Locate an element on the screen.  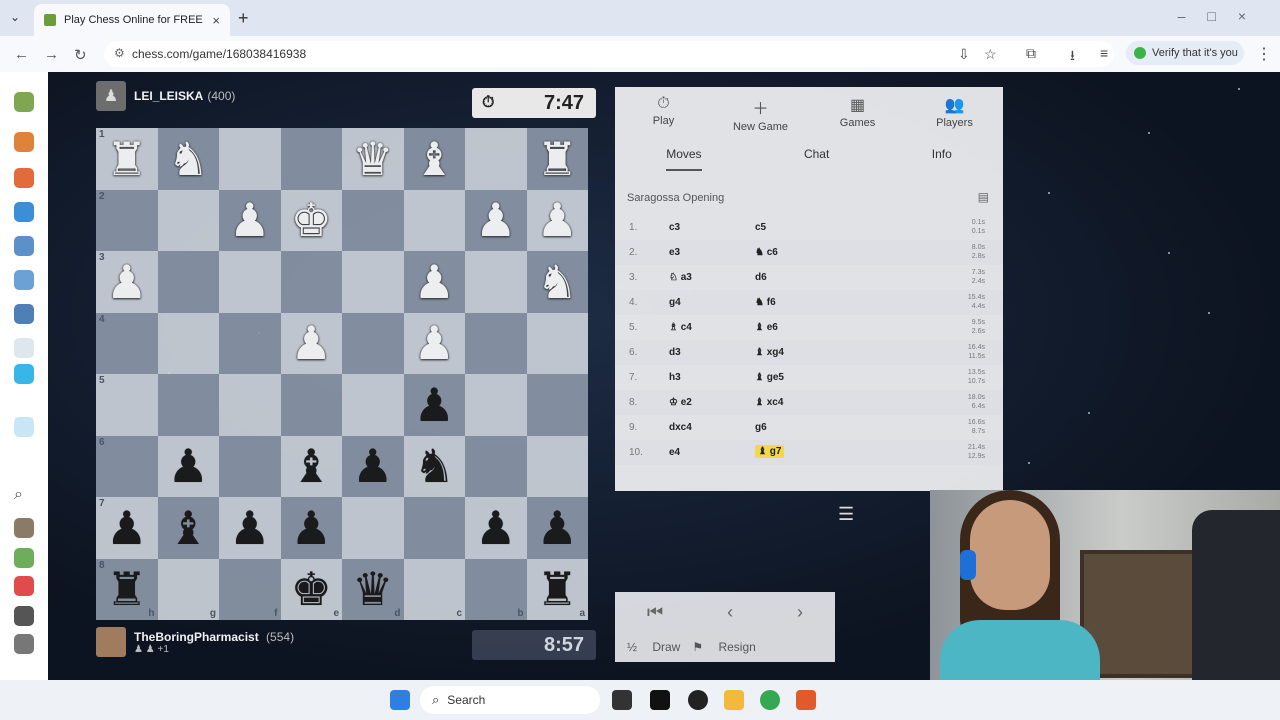
board-square: ♛ is located at coordinates (373, 159).